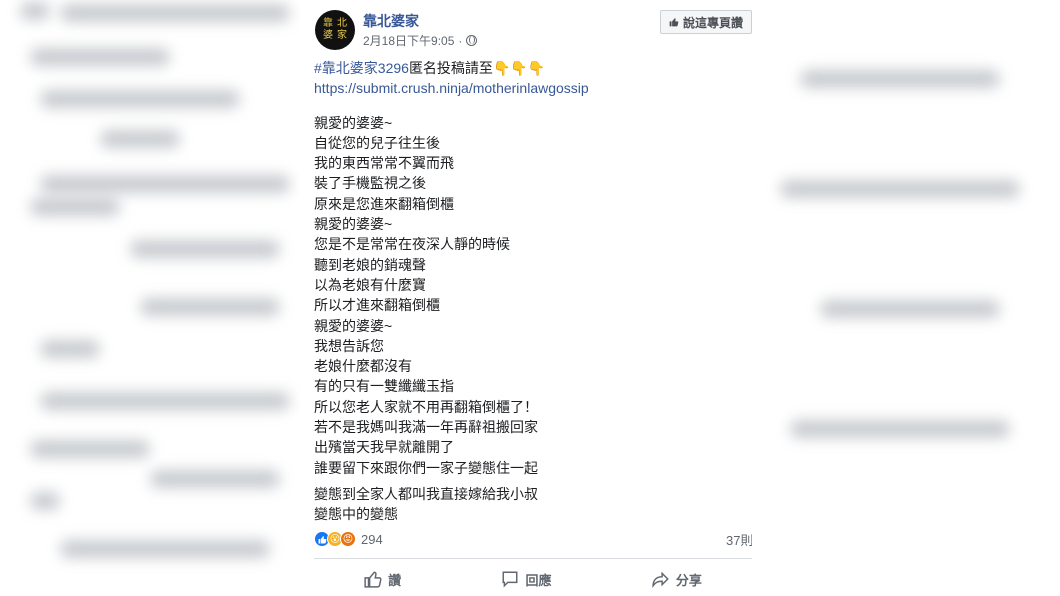 This screenshot has width=1060, height=596. What do you see at coordinates (384, 163) in the screenshot?
I see `post-text-line: 我的東西常常不翼而飛` at bounding box center [384, 163].